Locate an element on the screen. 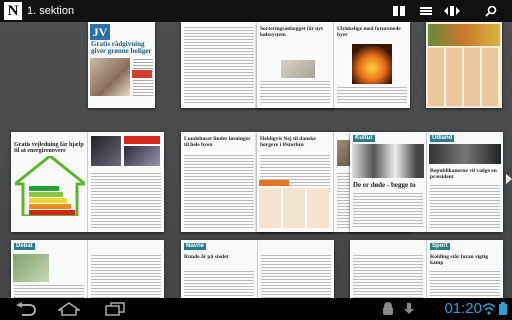 The image size is (512, 320). page-6-thumbnail is located at coordinates (464, 65).